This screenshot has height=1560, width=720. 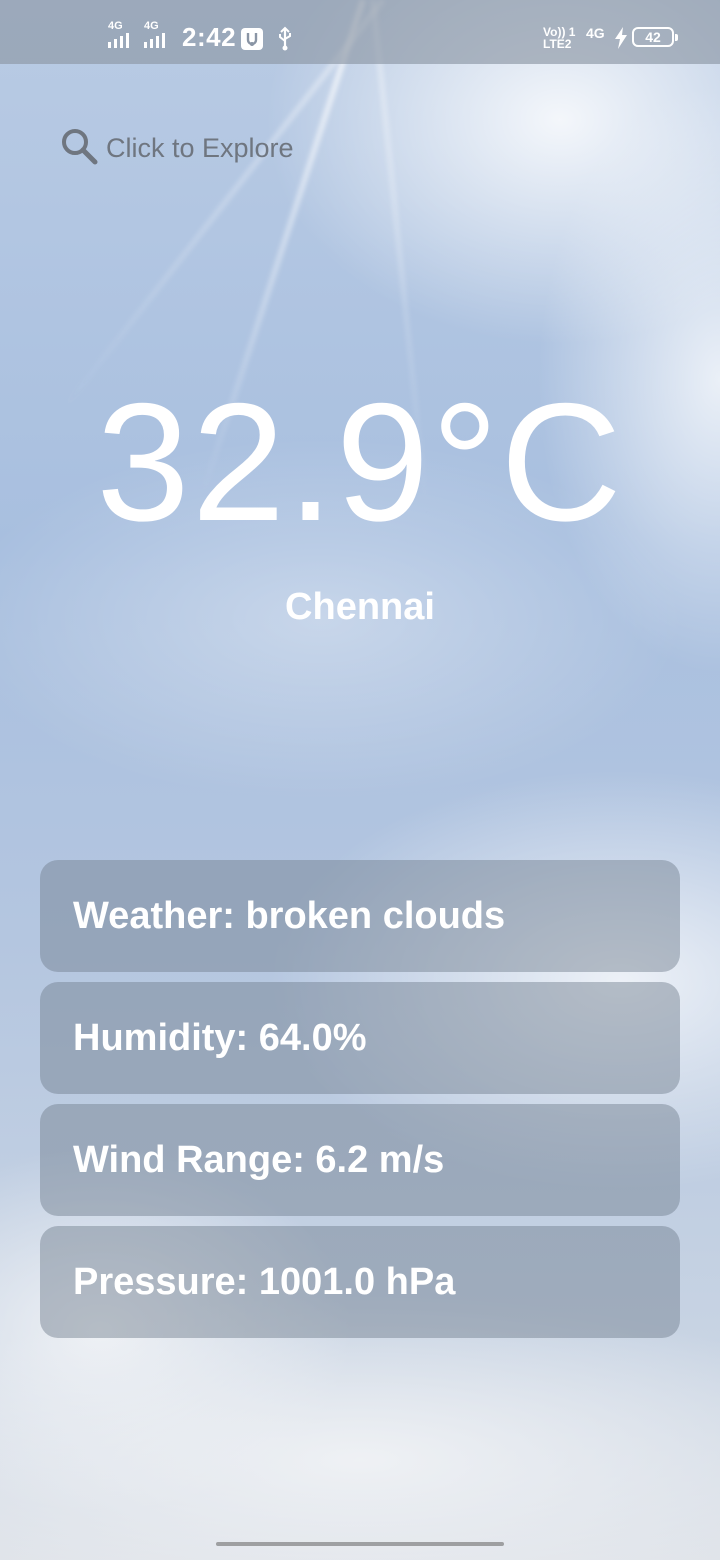 What do you see at coordinates (621, 40) in the screenshot?
I see `charging-icon` at bounding box center [621, 40].